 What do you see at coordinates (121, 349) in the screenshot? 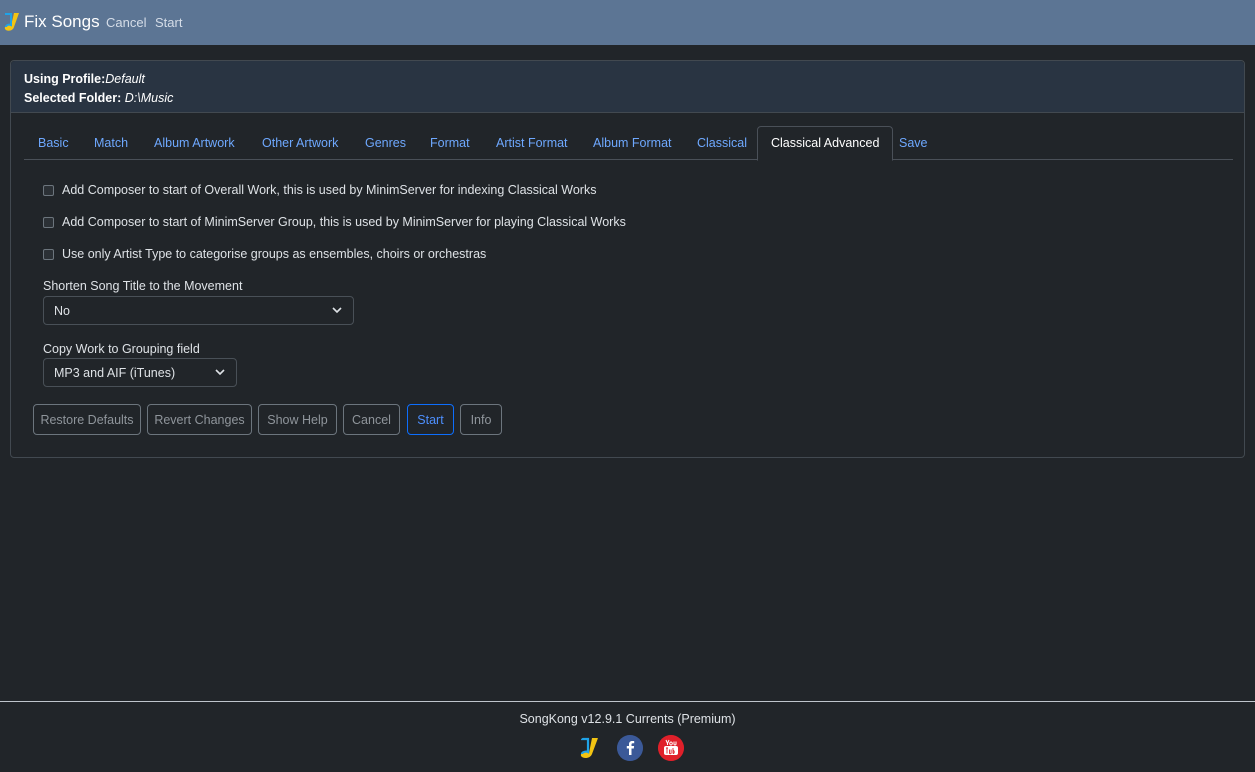
I see `copy-work-label: Copy Work to Grouping field` at bounding box center [121, 349].